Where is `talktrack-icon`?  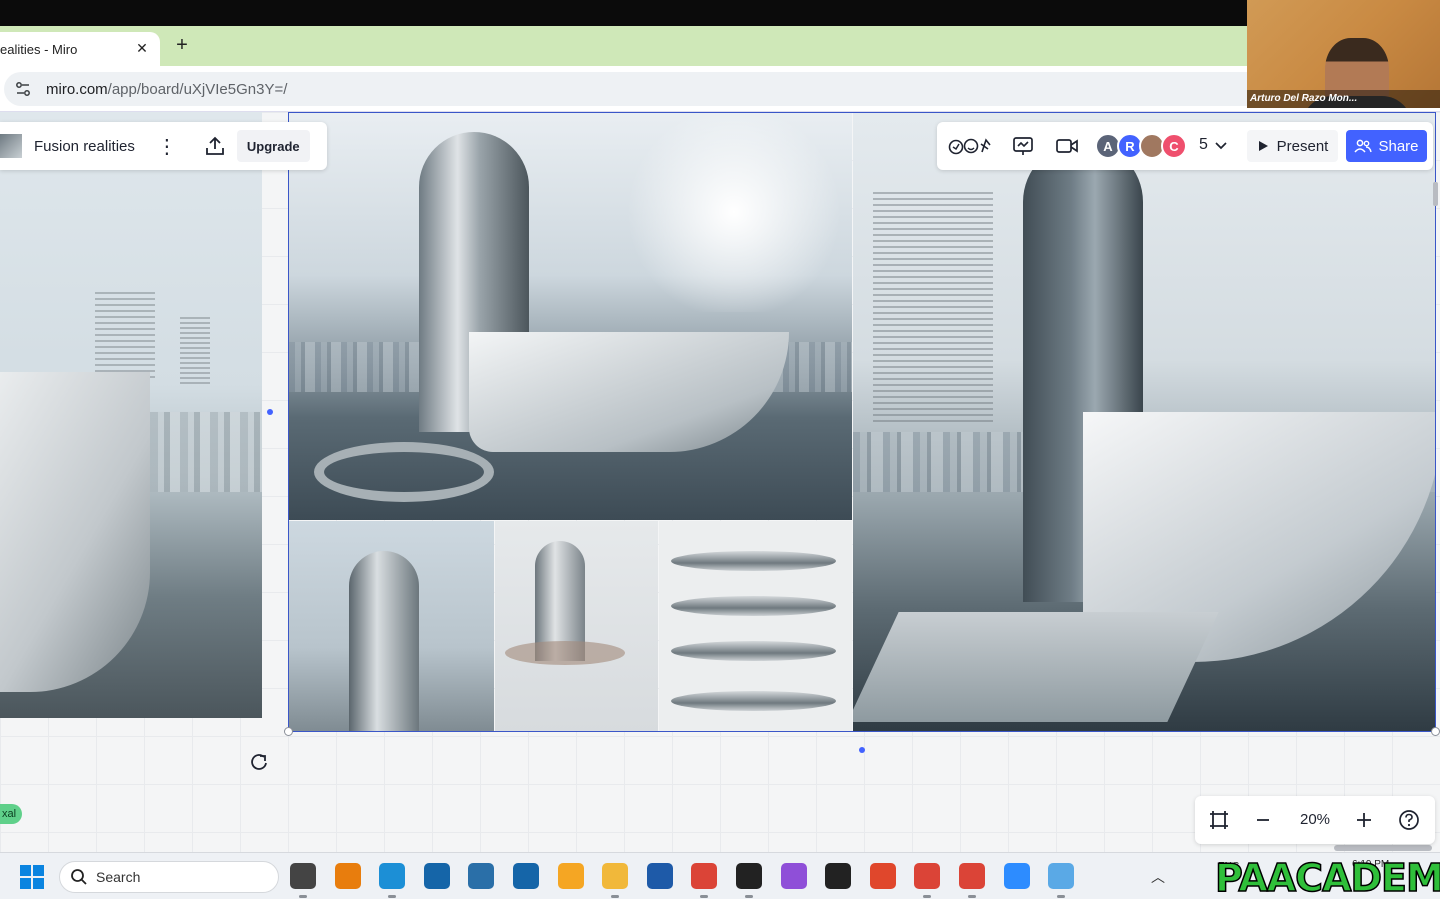 talktrack-icon is located at coordinates (1023, 146).